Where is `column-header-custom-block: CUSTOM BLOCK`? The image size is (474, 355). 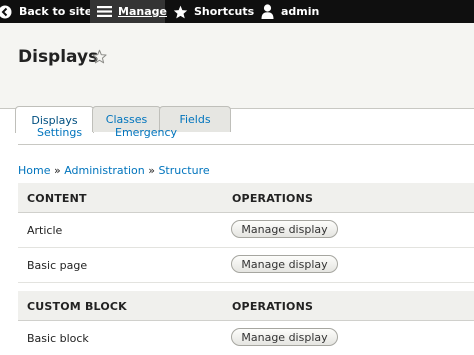
column-header-custom-block: CUSTOM BLOCK is located at coordinates (77, 306).